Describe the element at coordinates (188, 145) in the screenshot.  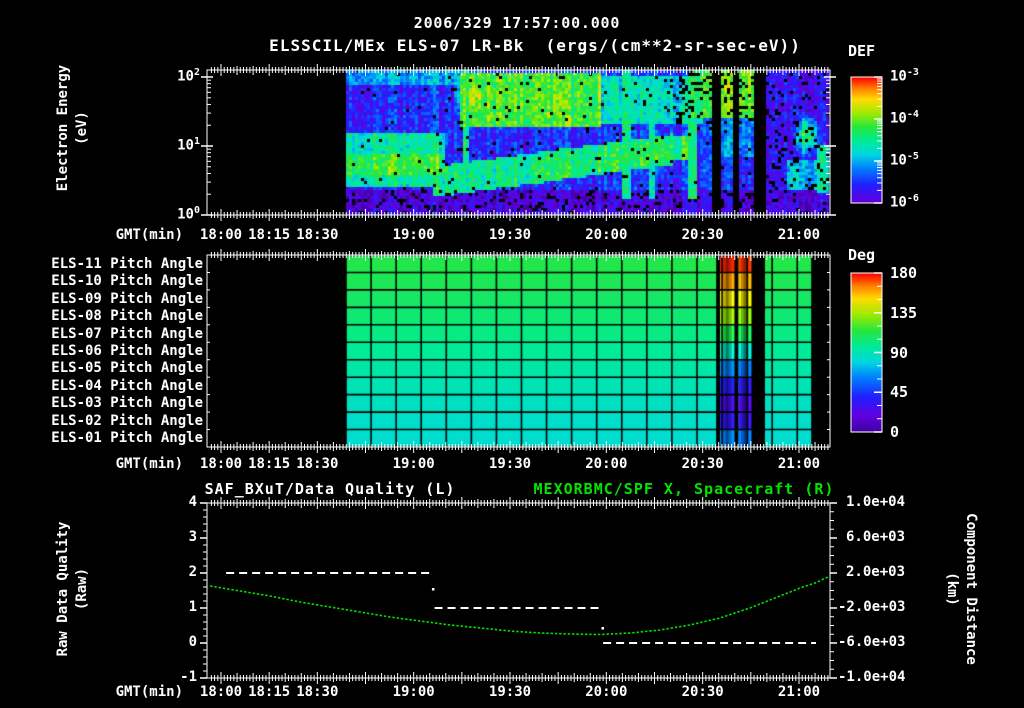
I see `spectro-ytick-label: 101` at that location.